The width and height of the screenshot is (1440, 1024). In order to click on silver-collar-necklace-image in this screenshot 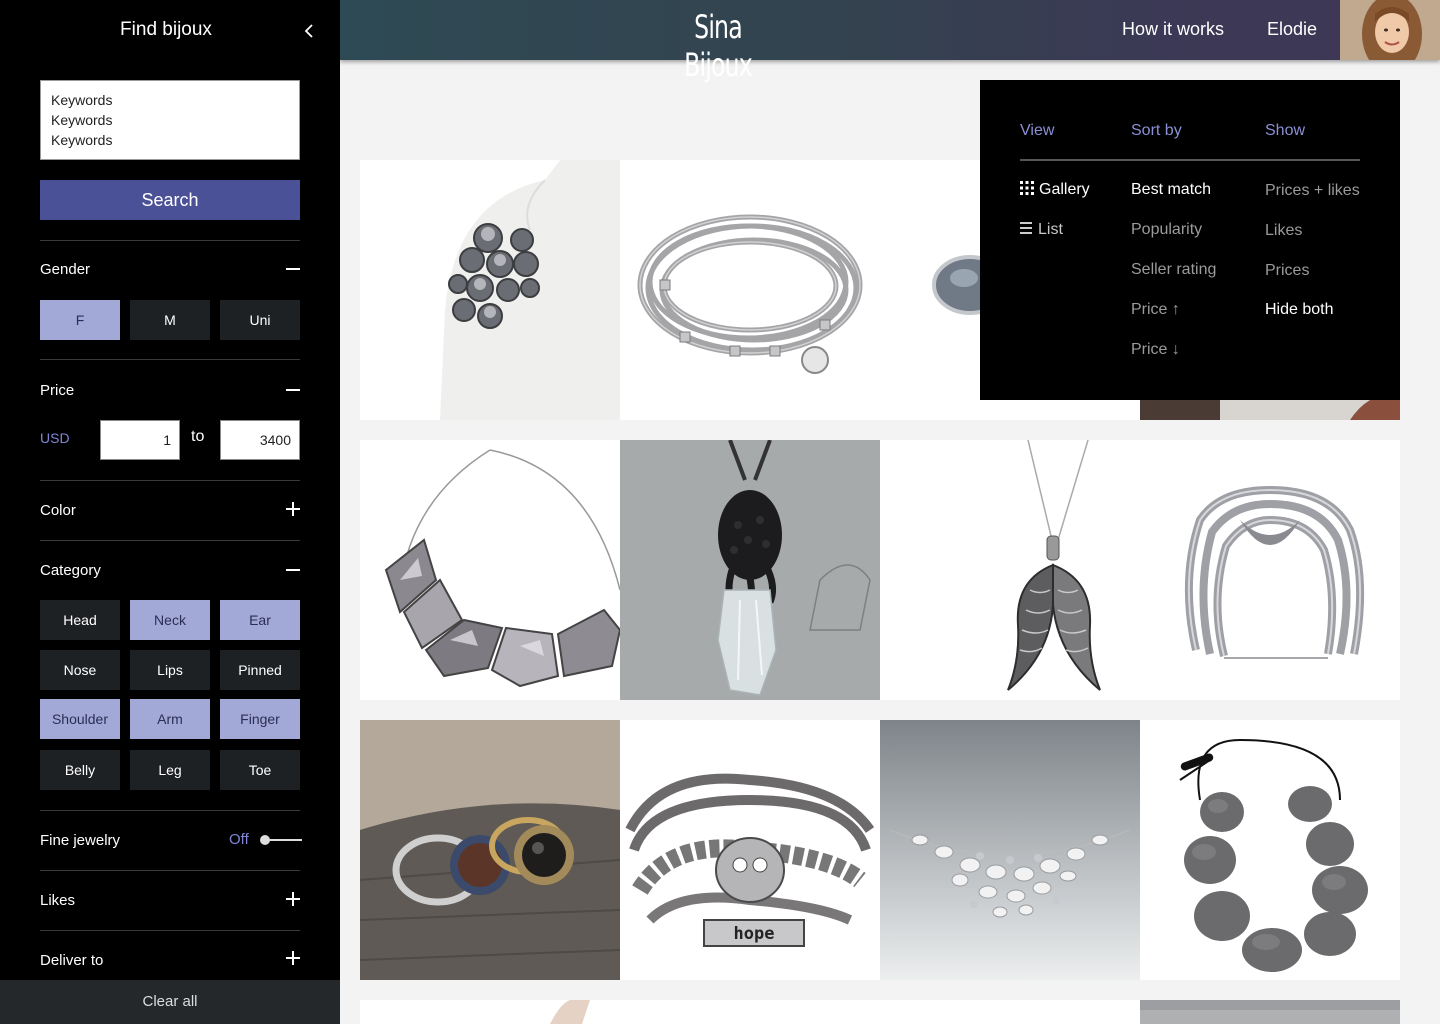, I will do `click(490, 570)`.